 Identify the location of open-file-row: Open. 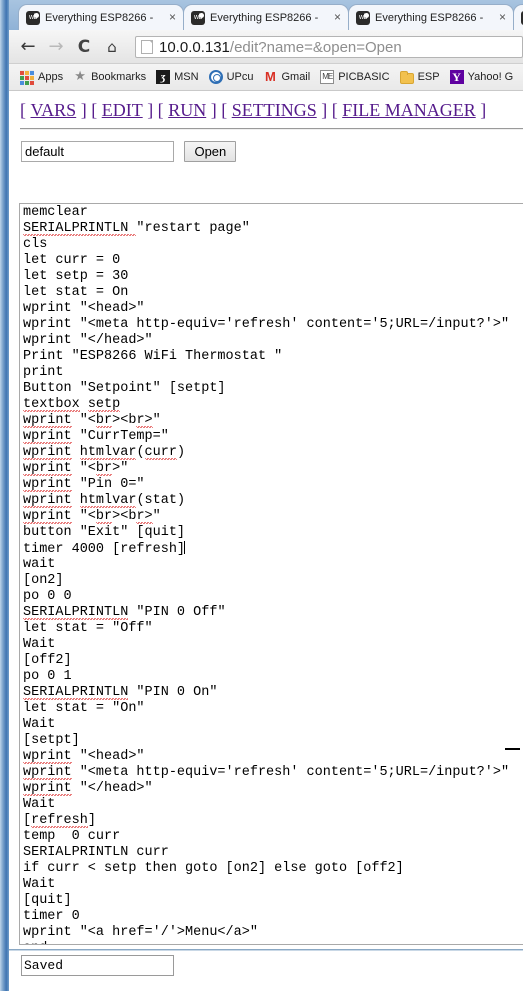
(129, 151).